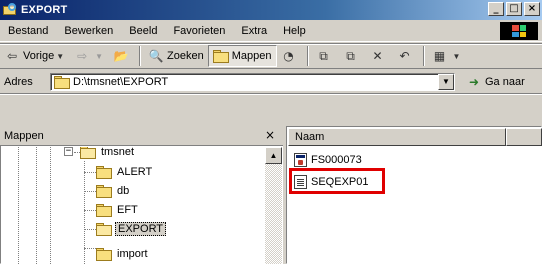 The width and height of the screenshot is (542, 264). I want to click on move-to-button: ⧉, so click(325, 56).